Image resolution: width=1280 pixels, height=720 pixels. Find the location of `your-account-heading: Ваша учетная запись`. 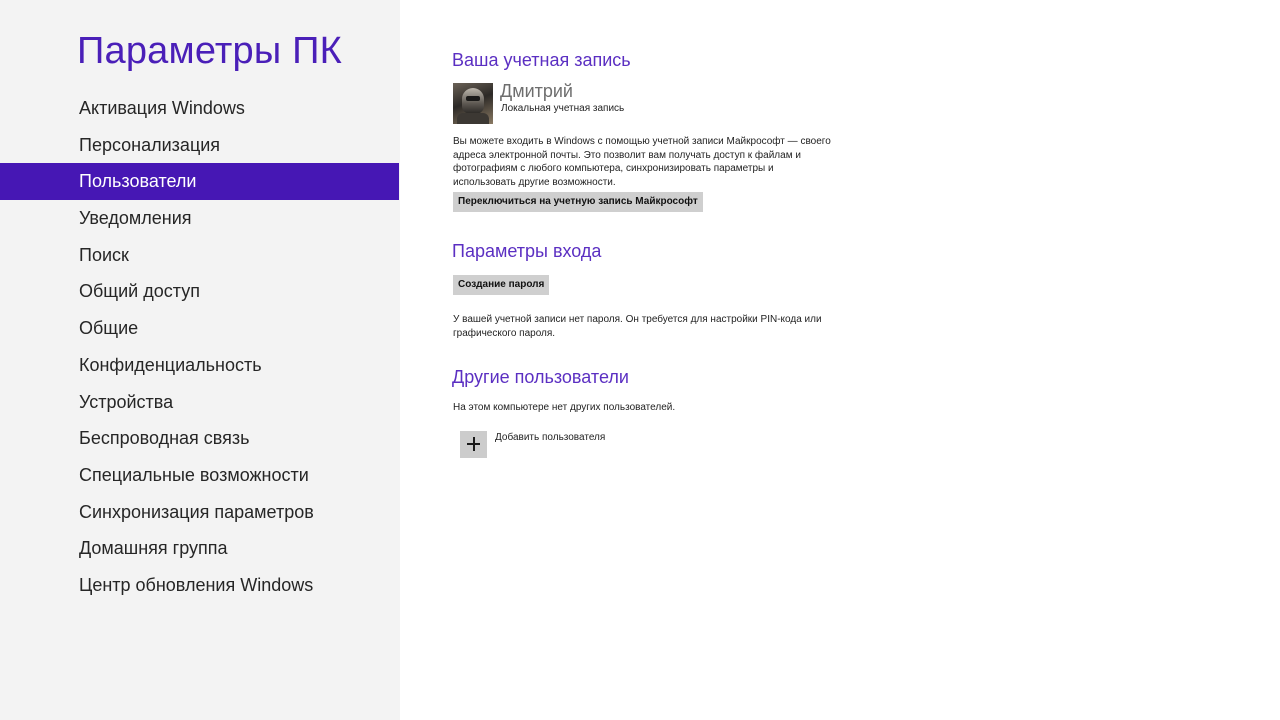

your-account-heading: Ваша учетная запись is located at coordinates (541, 60).